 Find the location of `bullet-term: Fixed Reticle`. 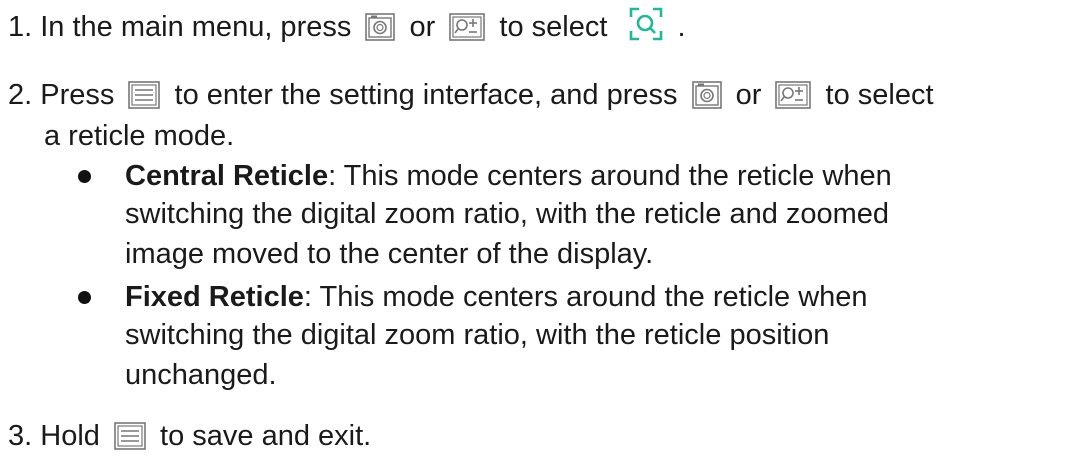

bullet-term: Fixed Reticle is located at coordinates (214, 297).